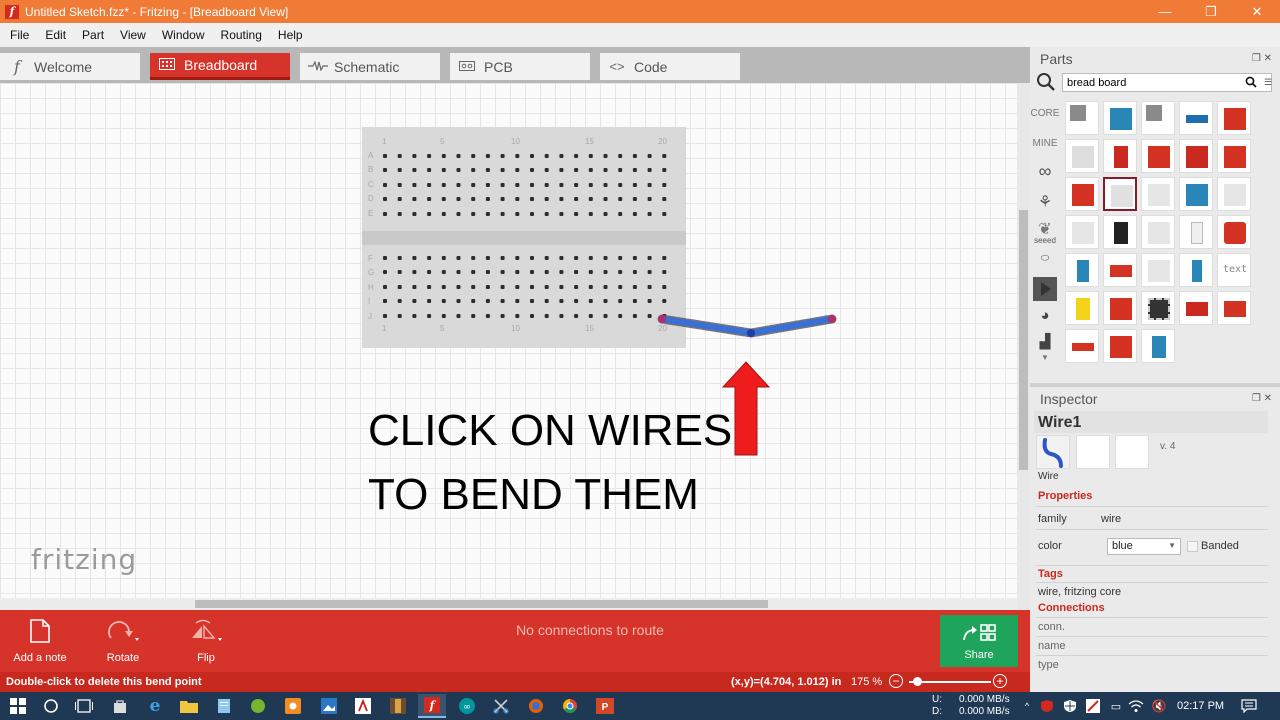  I want to click on vertical-scrollbar, so click(1023, 346).